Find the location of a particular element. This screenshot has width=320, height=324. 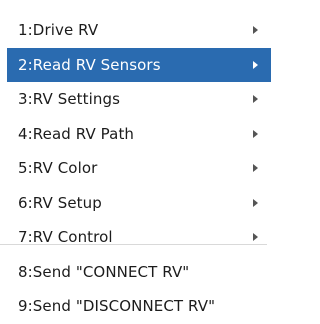

menu-item-label: 8:Send "CONNECT RV" is located at coordinates (104, 271).